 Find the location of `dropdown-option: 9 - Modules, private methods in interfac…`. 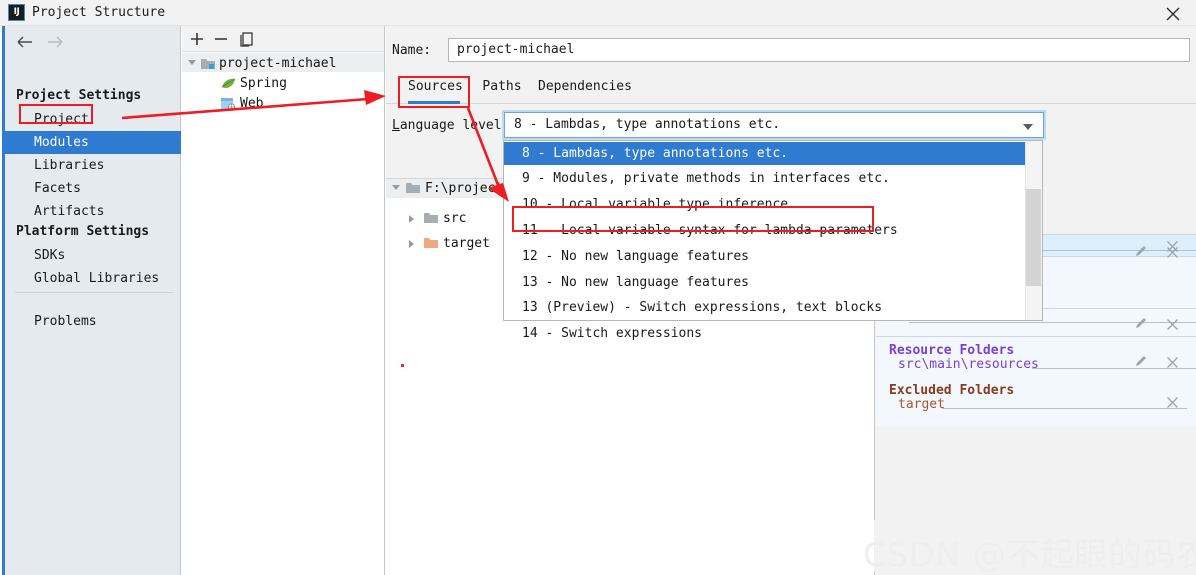

dropdown-option: 9 - Modules, private methods in interfac… is located at coordinates (764, 178).